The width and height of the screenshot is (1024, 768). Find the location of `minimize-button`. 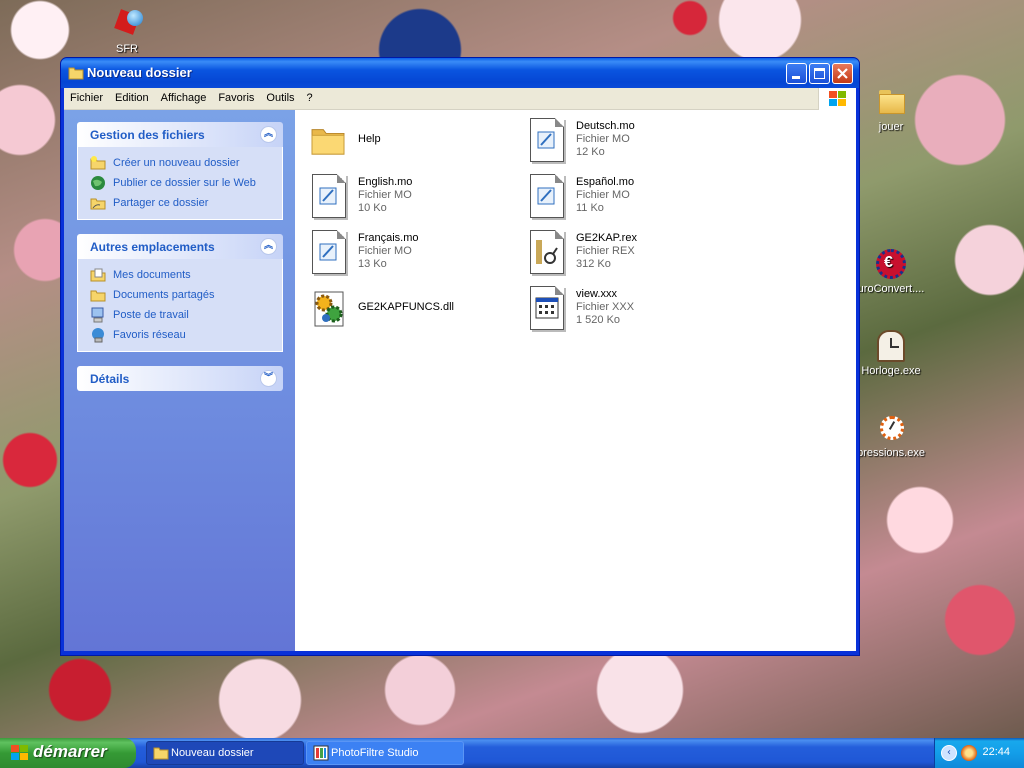

minimize-button is located at coordinates (796, 73).